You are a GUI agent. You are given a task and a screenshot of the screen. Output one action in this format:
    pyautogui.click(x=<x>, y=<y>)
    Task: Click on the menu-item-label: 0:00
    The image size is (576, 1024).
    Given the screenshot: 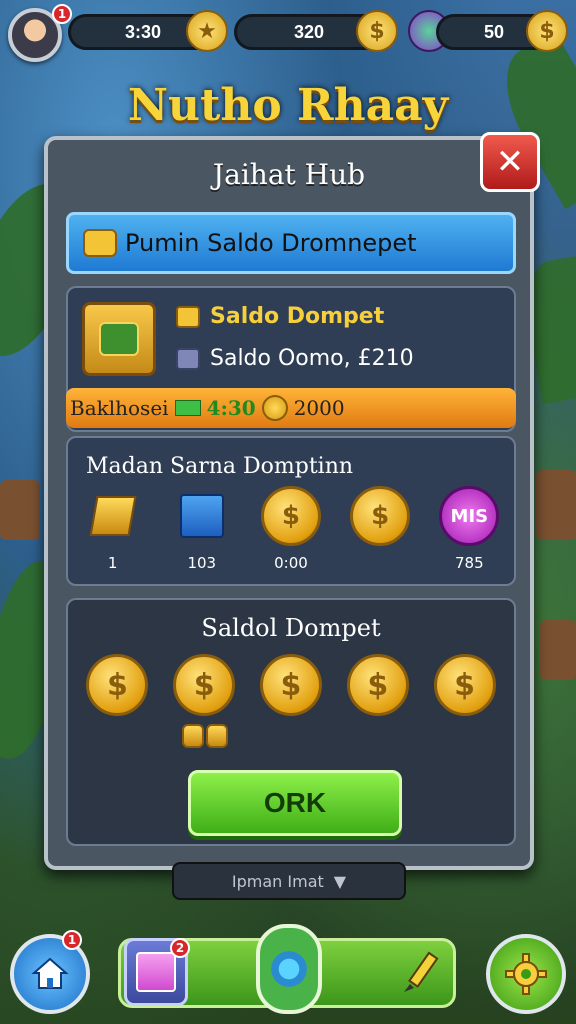 What is the action you would take?
    pyautogui.click(x=291, y=563)
    